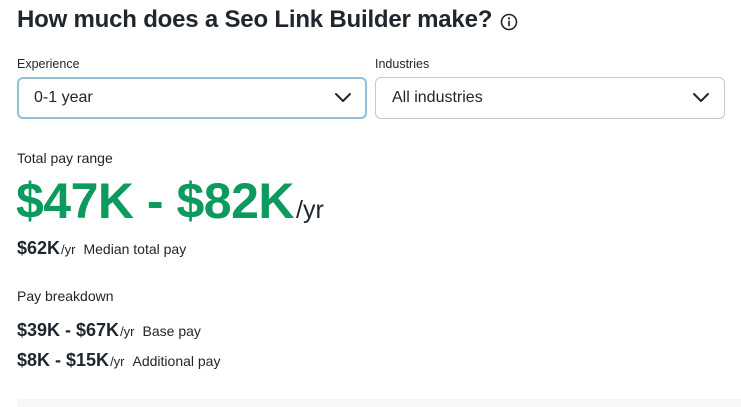  What do you see at coordinates (155, 201) in the screenshot?
I see `total-pay-amount: $47K - $82K` at bounding box center [155, 201].